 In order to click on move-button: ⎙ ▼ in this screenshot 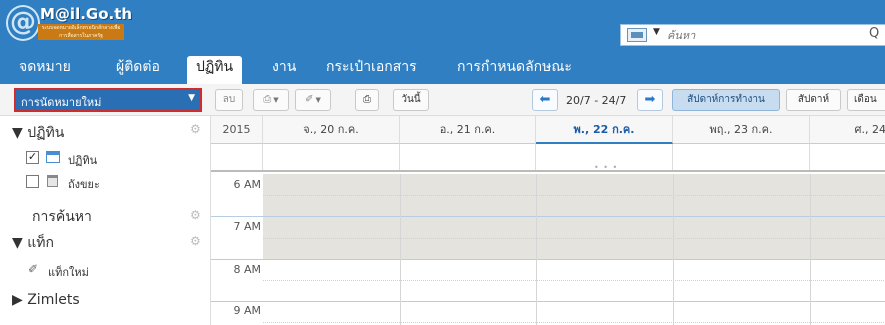, I will do `click(271, 100)`.